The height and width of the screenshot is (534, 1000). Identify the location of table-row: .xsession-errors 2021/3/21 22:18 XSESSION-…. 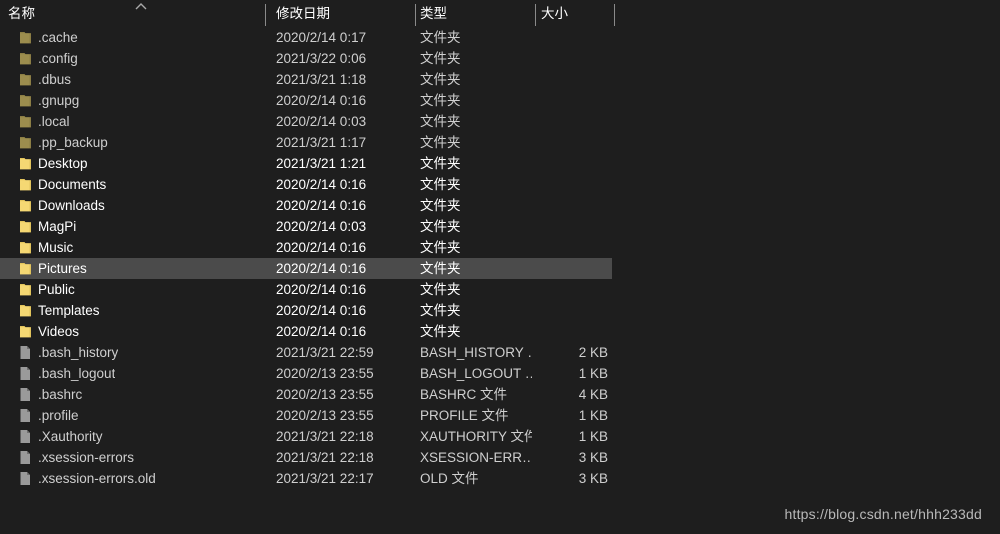
(500, 457).